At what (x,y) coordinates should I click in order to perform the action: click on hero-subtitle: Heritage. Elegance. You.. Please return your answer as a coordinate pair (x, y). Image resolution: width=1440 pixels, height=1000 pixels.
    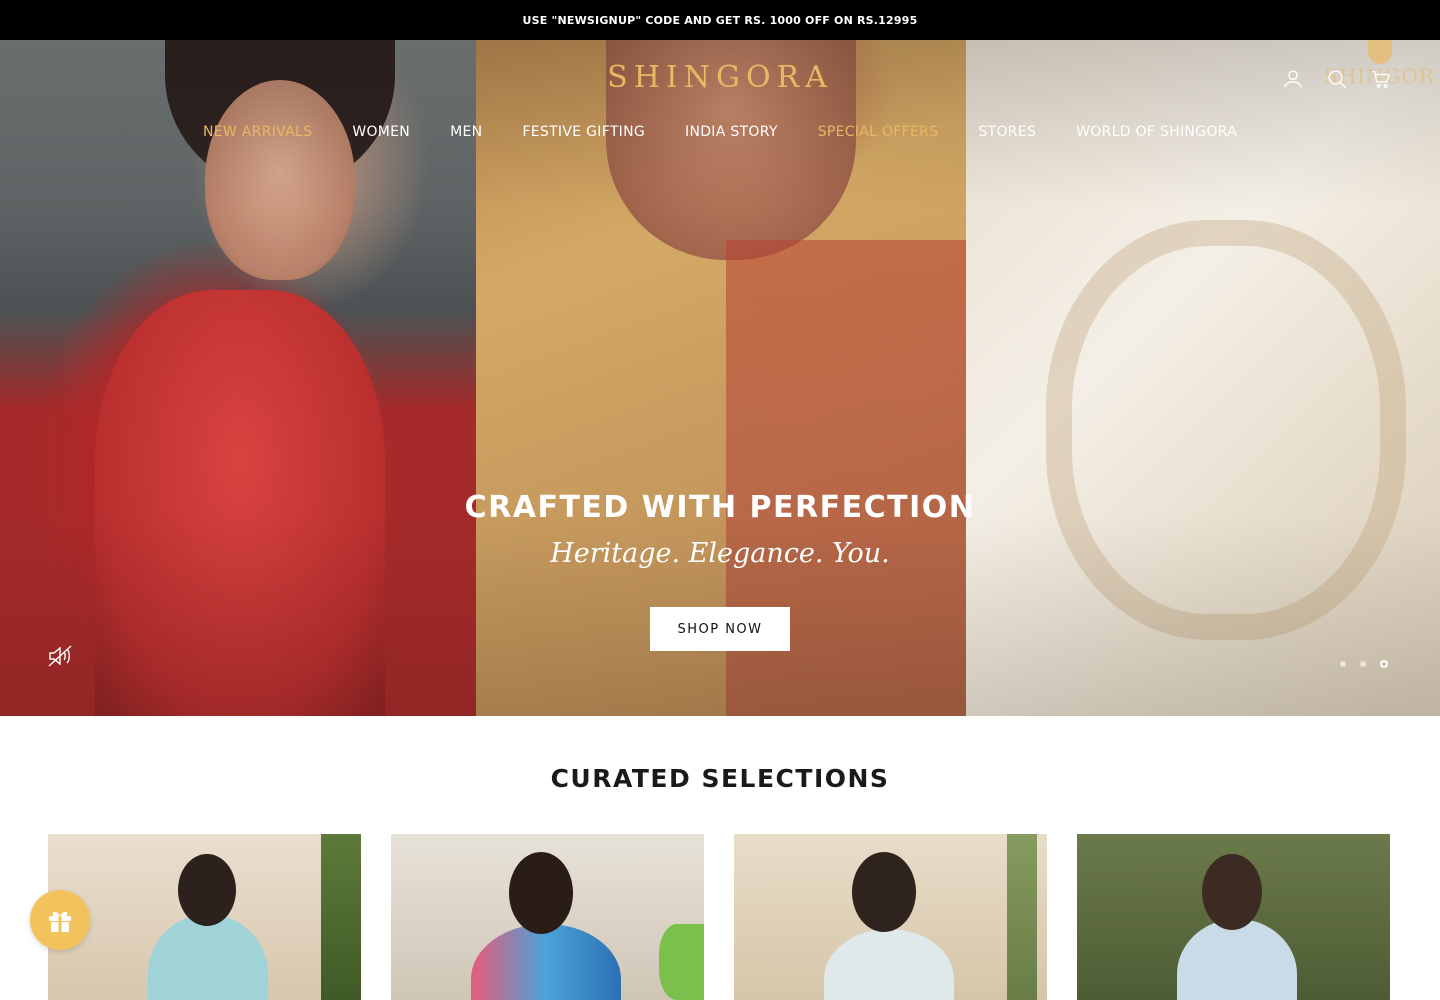
    Looking at the image, I should click on (720, 553).